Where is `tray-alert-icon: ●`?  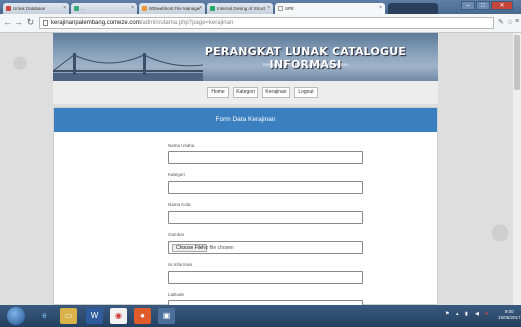
tray-alert-icon: ● is located at coordinates (486, 314).